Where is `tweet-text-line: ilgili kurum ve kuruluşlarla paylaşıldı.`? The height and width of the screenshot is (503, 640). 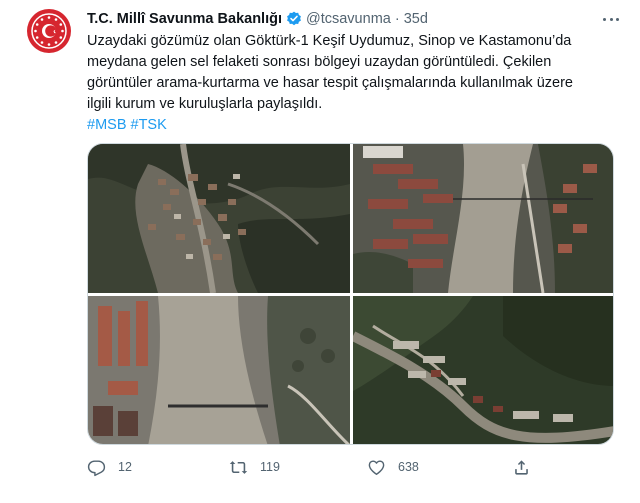 tweet-text-line: ilgili kurum ve kuruluşlarla paylaşıldı. is located at coordinates (205, 104).